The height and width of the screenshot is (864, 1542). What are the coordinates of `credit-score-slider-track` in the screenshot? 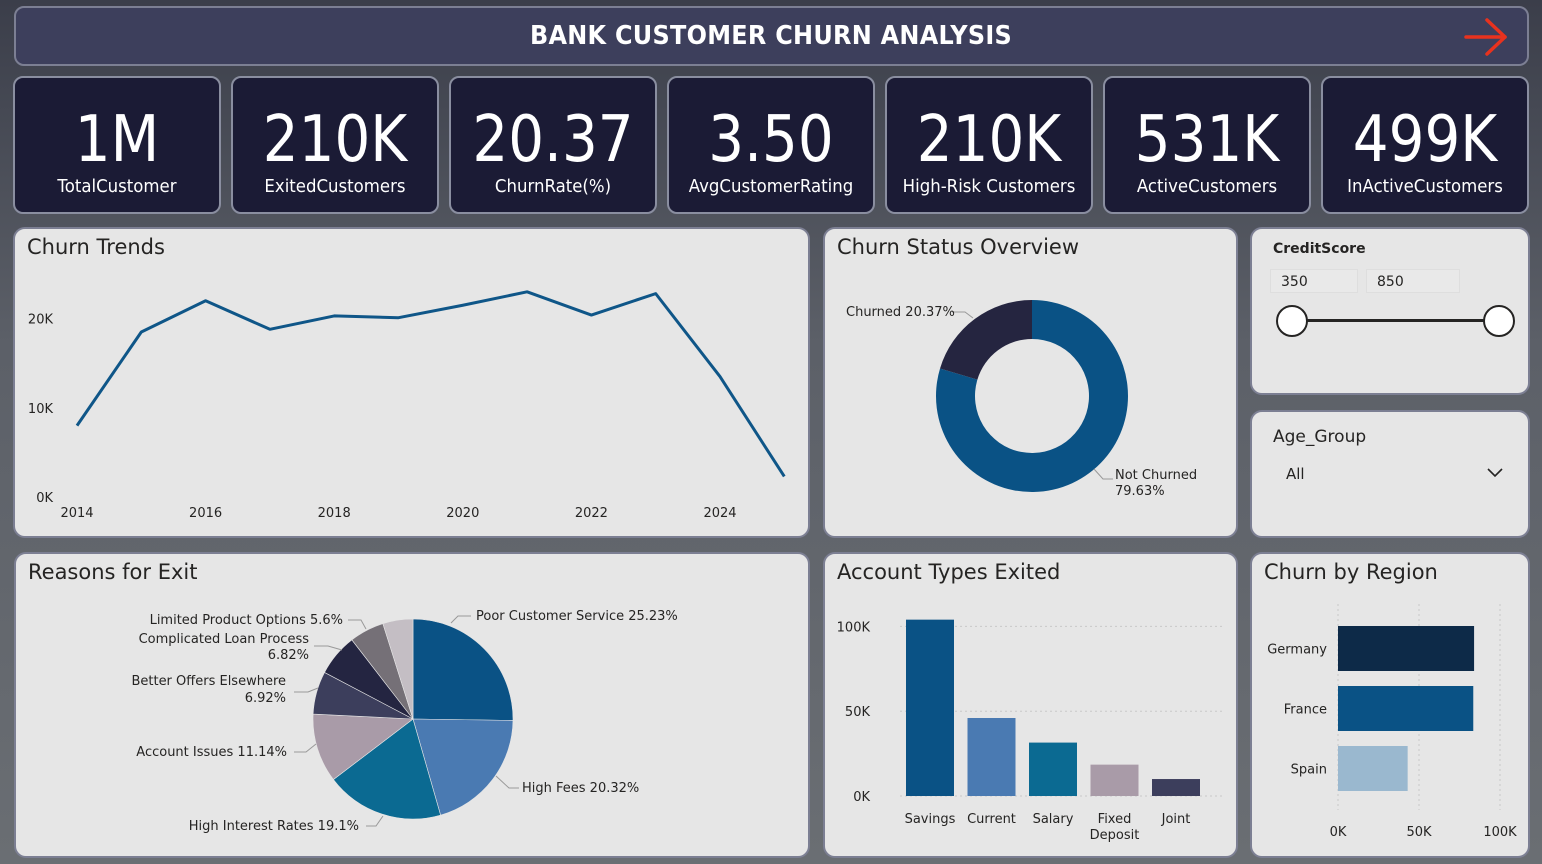 It's located at (1395, 320).